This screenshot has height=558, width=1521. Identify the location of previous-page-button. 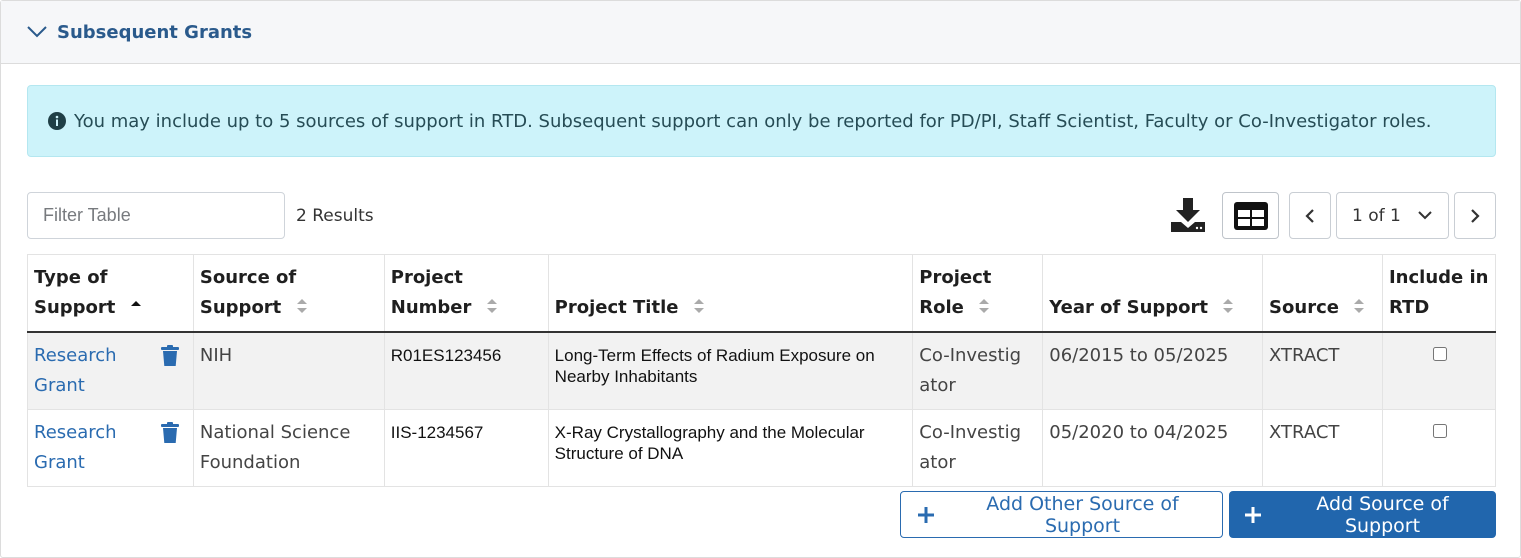
(1310, 215).